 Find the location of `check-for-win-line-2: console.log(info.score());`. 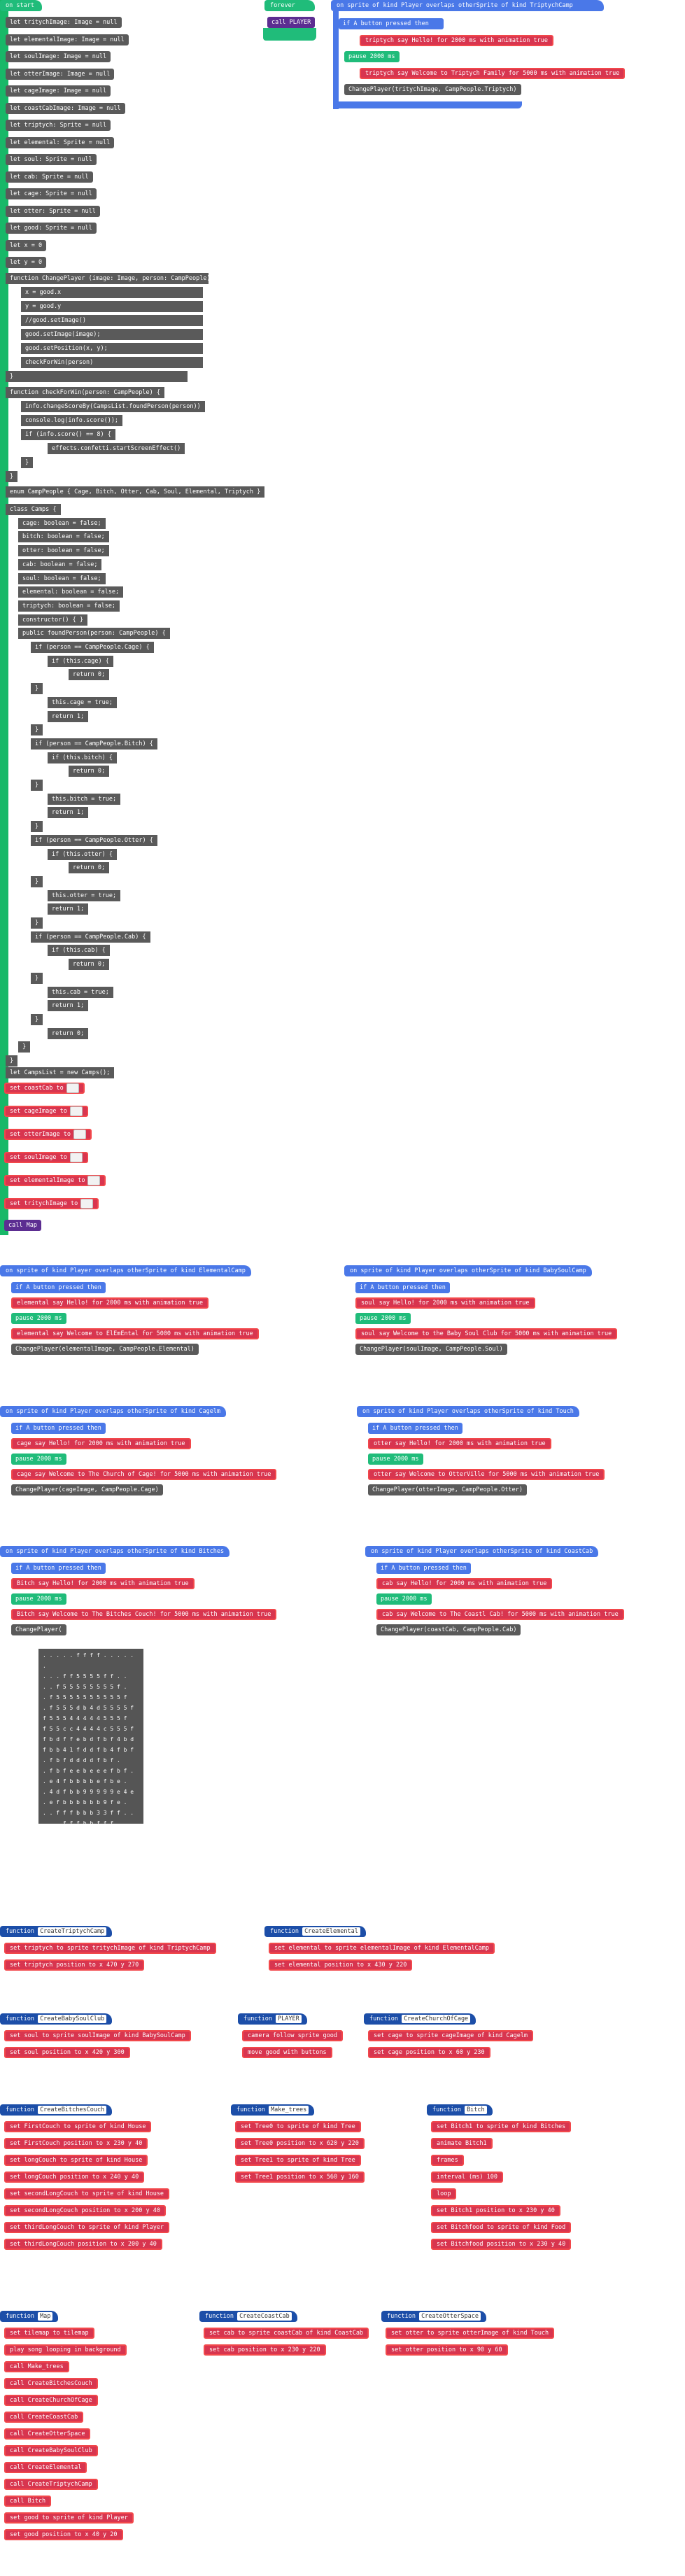

check-for-win-line-2: console.log(info.score()); is located at coordinates (72, 420).